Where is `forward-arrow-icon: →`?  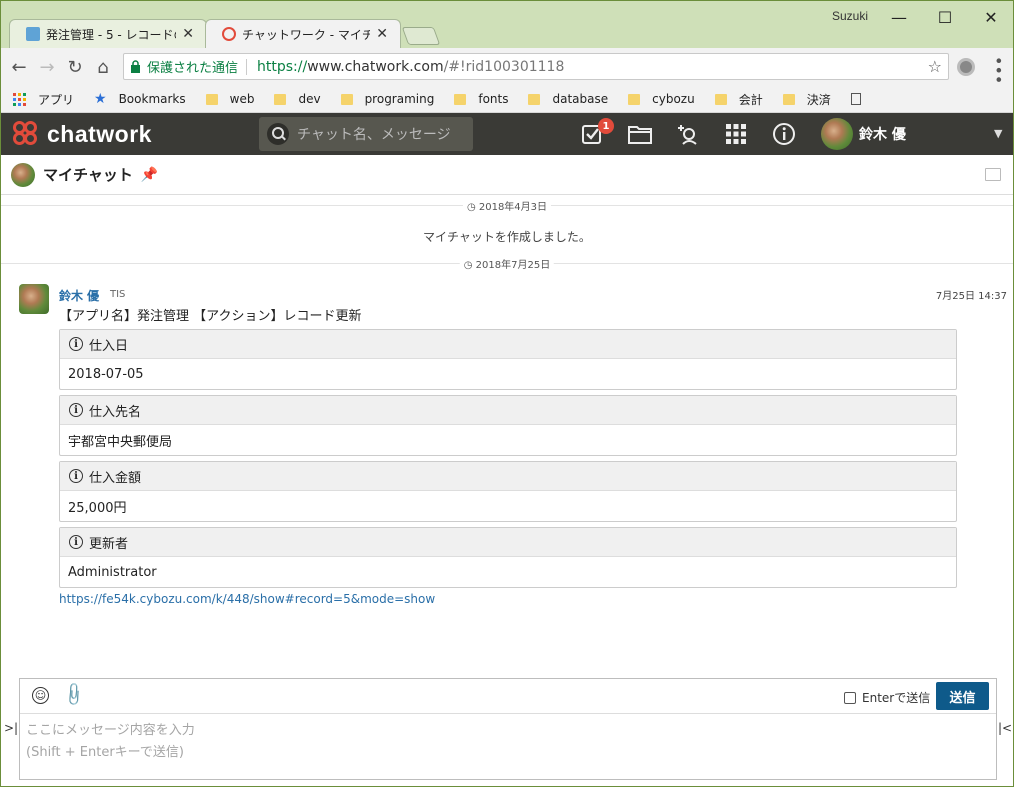 forward-arrow-icon: → is located at coordinates (47, 67).